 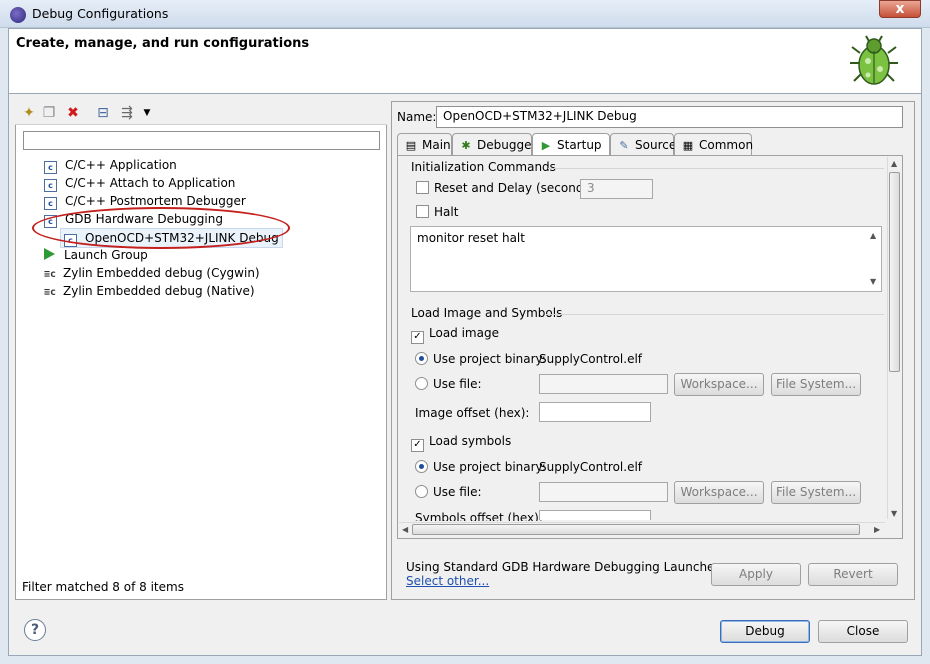 What do you see at coordinates (863, 631) in the screenshot?
I see `close-button: Close` at bounding box center [863, 631].